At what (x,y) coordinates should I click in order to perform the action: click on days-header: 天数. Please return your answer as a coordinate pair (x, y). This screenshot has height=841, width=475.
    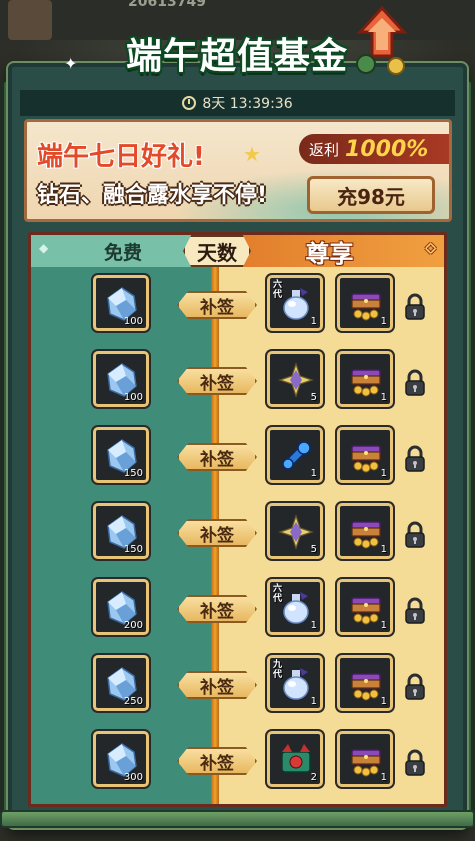
    Looking at the image, I should click on (217, 251).